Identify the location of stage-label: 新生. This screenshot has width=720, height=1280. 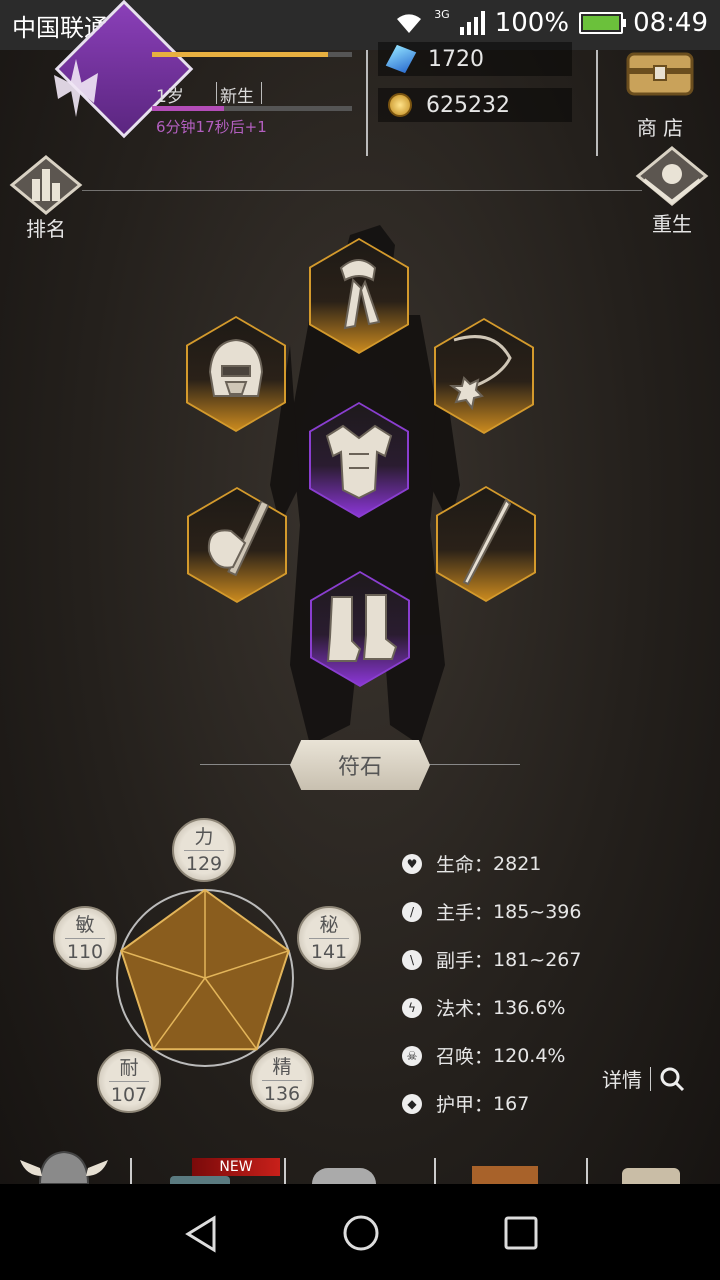
(237, 97).